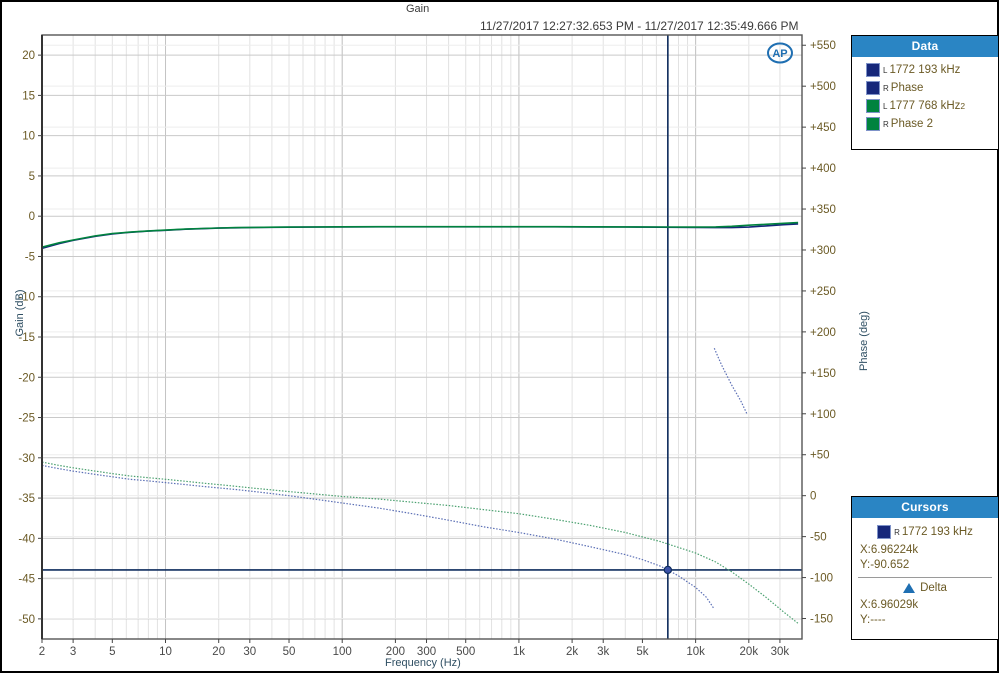 This screenshot has height=675, width=999. I want to click on legend-item-suffix: 2, so click(963, 106).